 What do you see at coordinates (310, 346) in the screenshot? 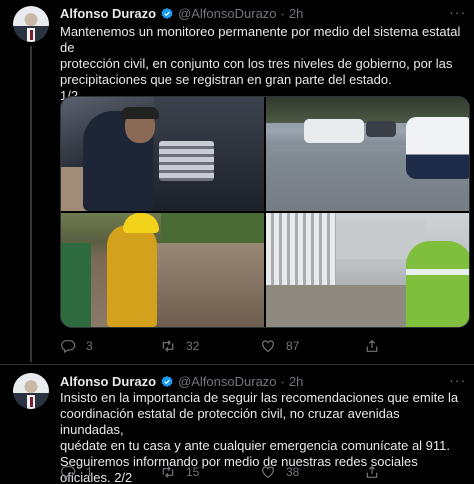
I see `like-button: 87` at bounding box center [310, 346].